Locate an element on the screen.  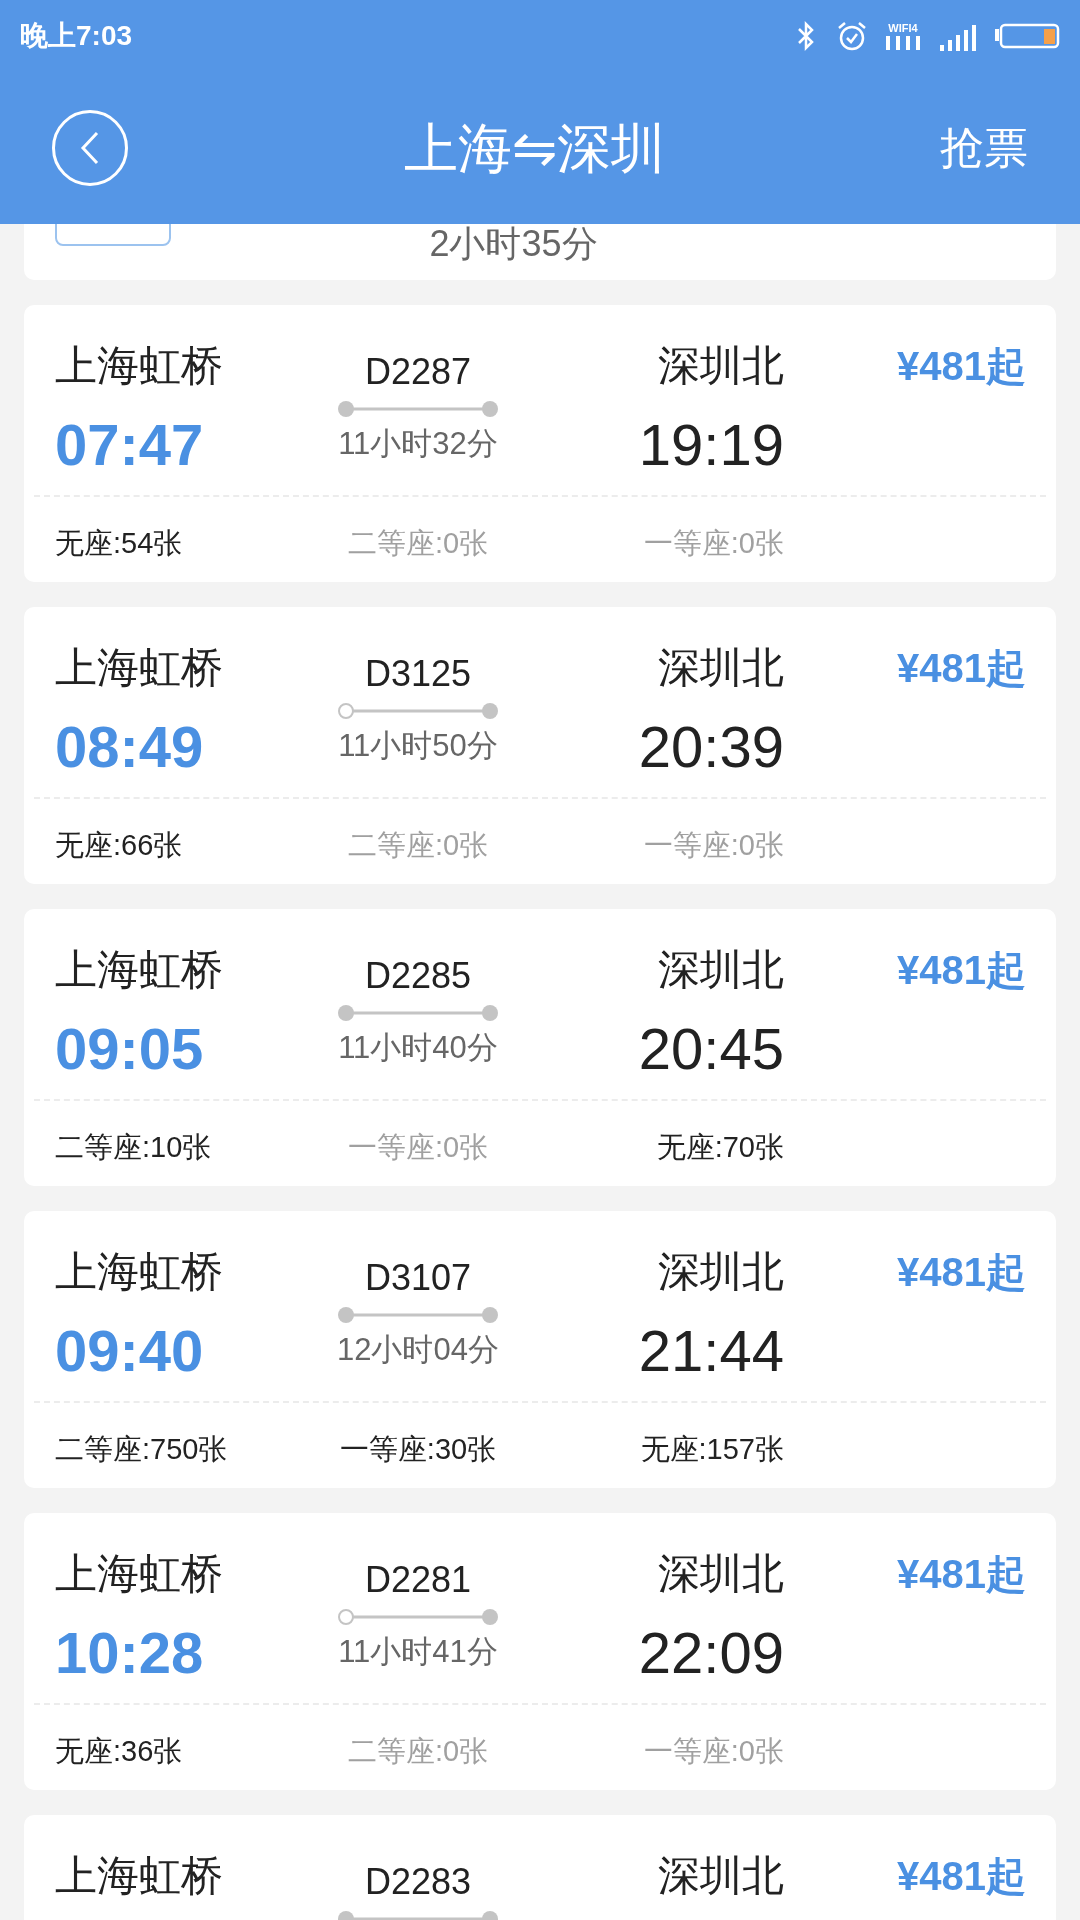
travel-duration: 11小时32分 is located at coordinates (418, 444).